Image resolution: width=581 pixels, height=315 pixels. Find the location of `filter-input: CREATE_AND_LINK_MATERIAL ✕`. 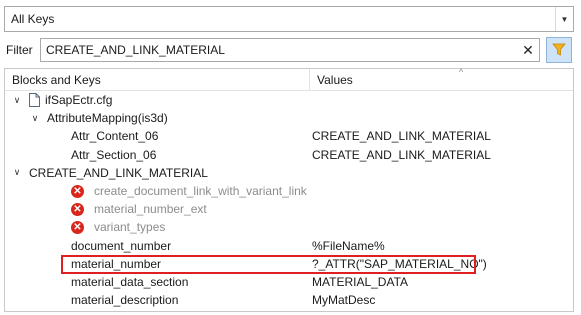

filter-input: CREATE_AND_LINK_MATERIAL ✕ is located at coordinates (290, 50).